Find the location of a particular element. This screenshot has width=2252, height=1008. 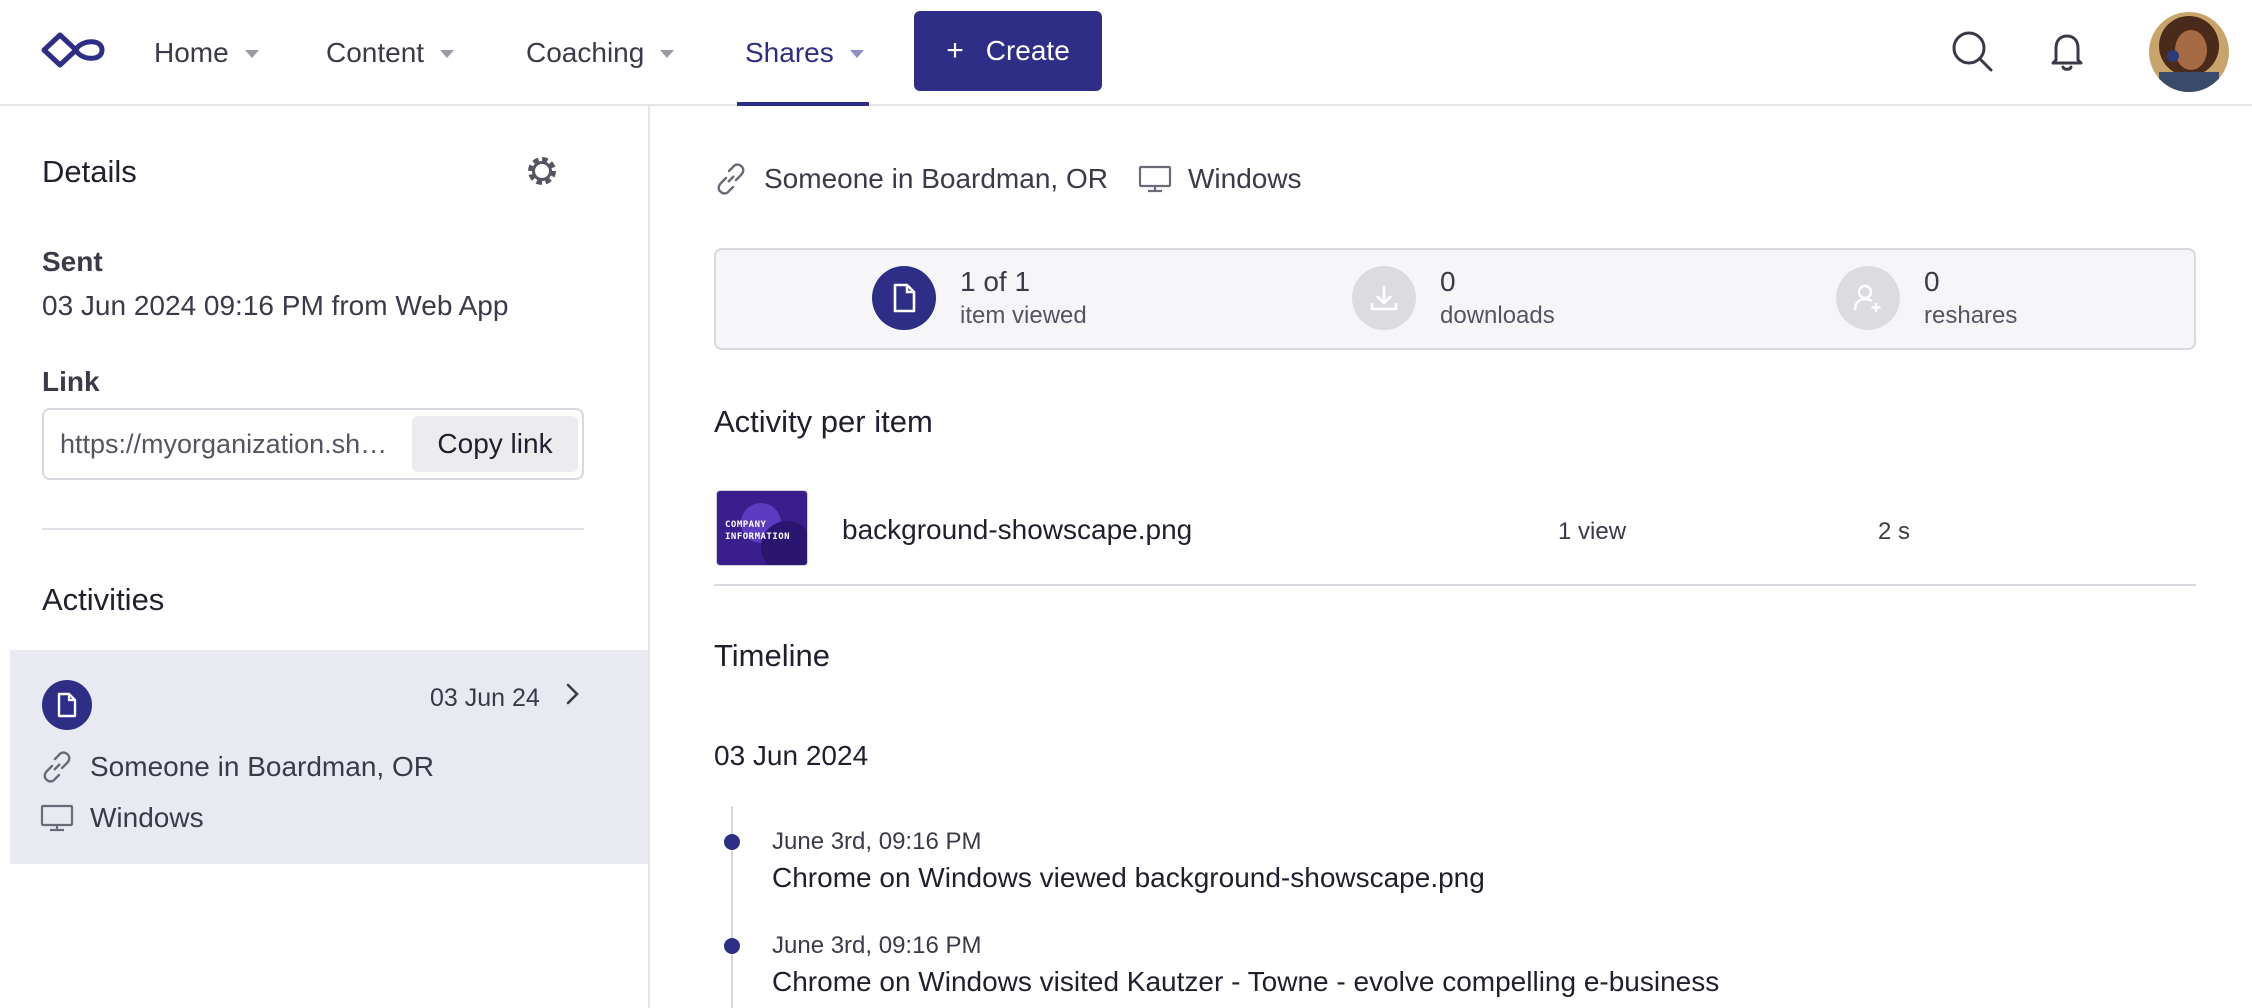

app-logo-icon is located at coordinates (73, 50).